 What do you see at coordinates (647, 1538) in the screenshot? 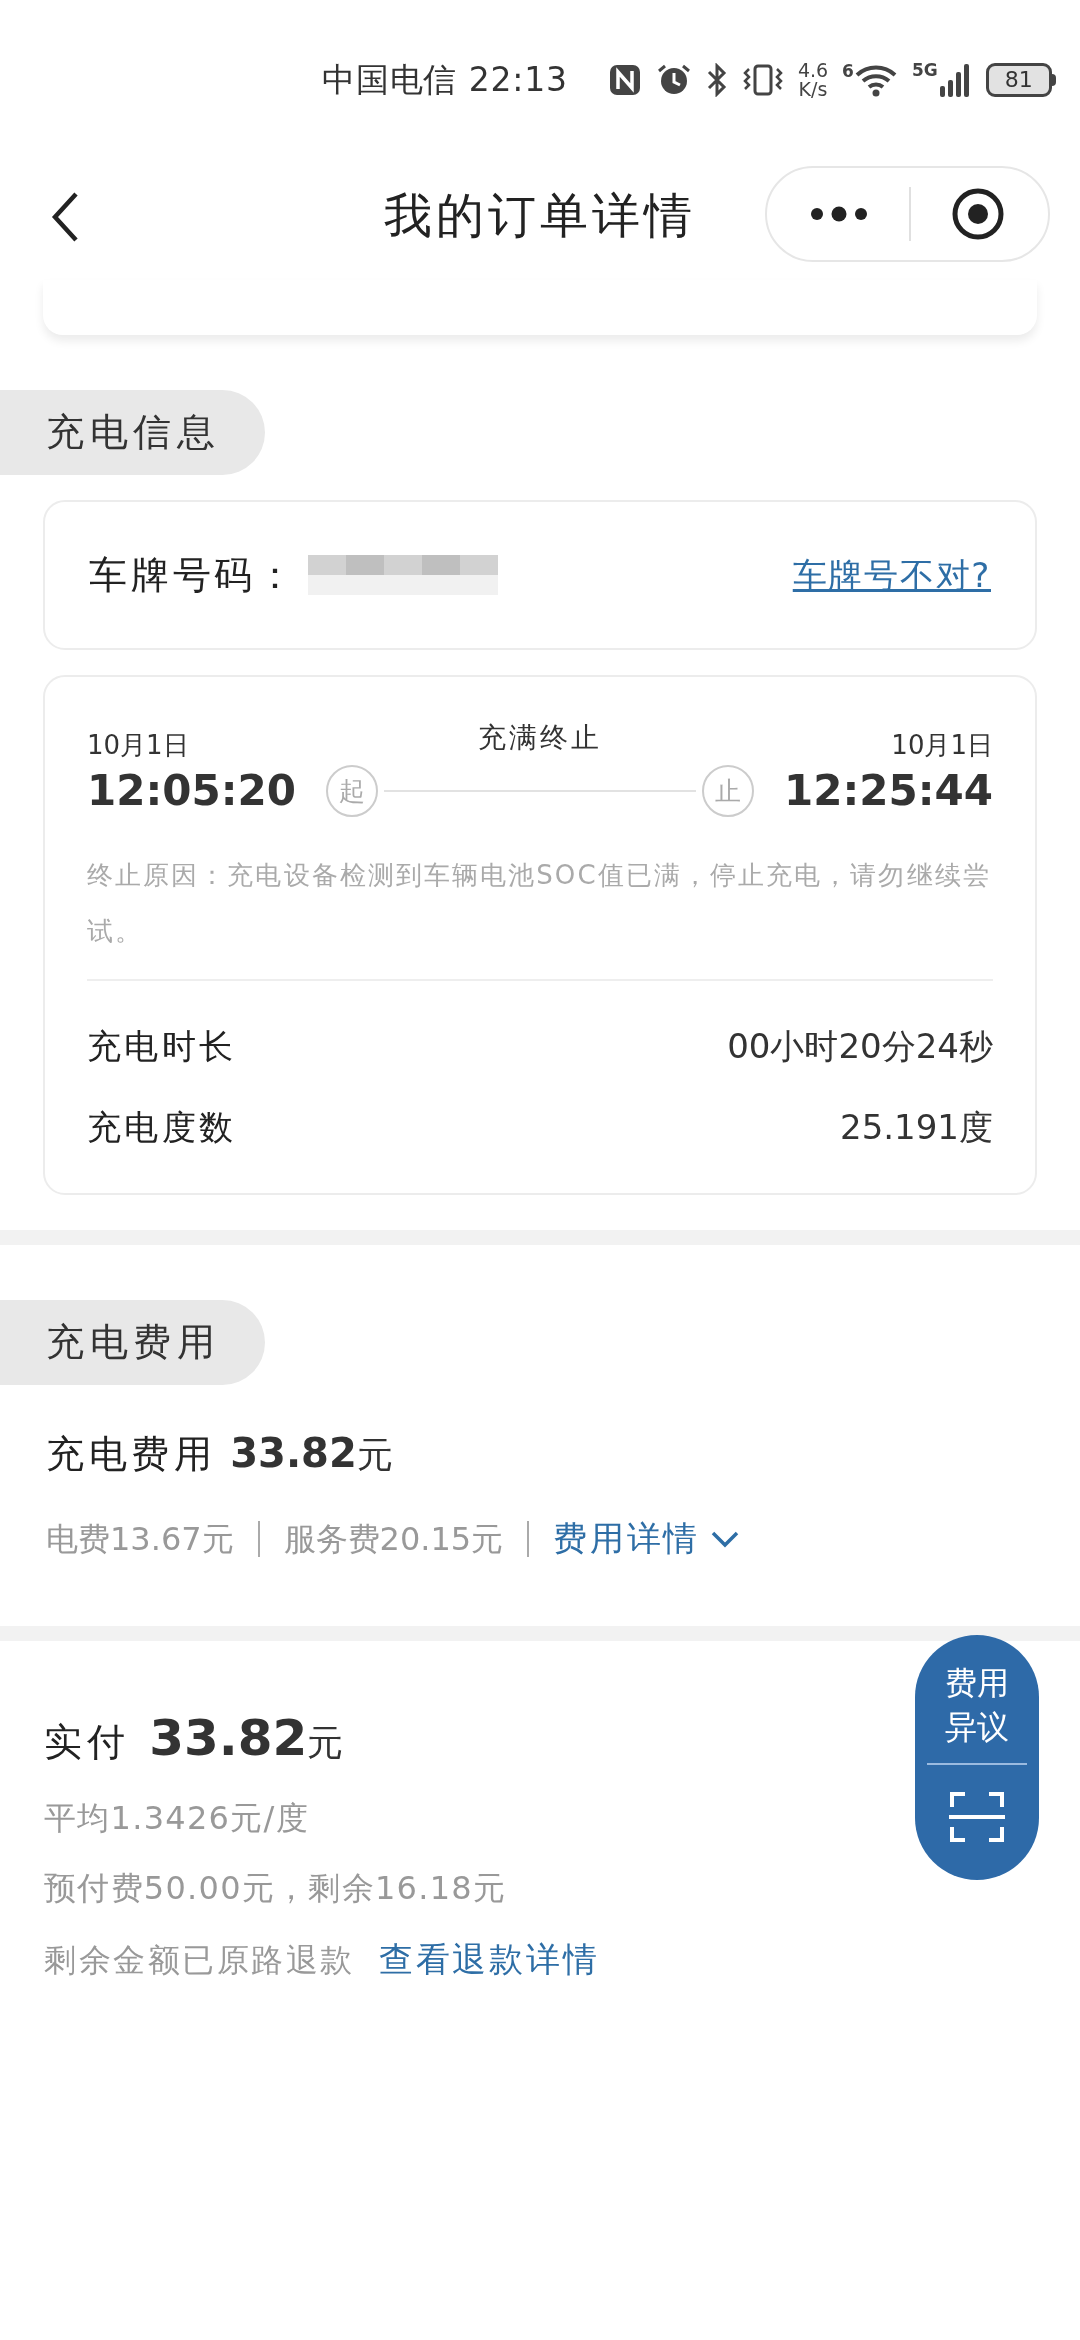
I see `fee-details-link: 费用详情` at bounding box center [647, 1538].